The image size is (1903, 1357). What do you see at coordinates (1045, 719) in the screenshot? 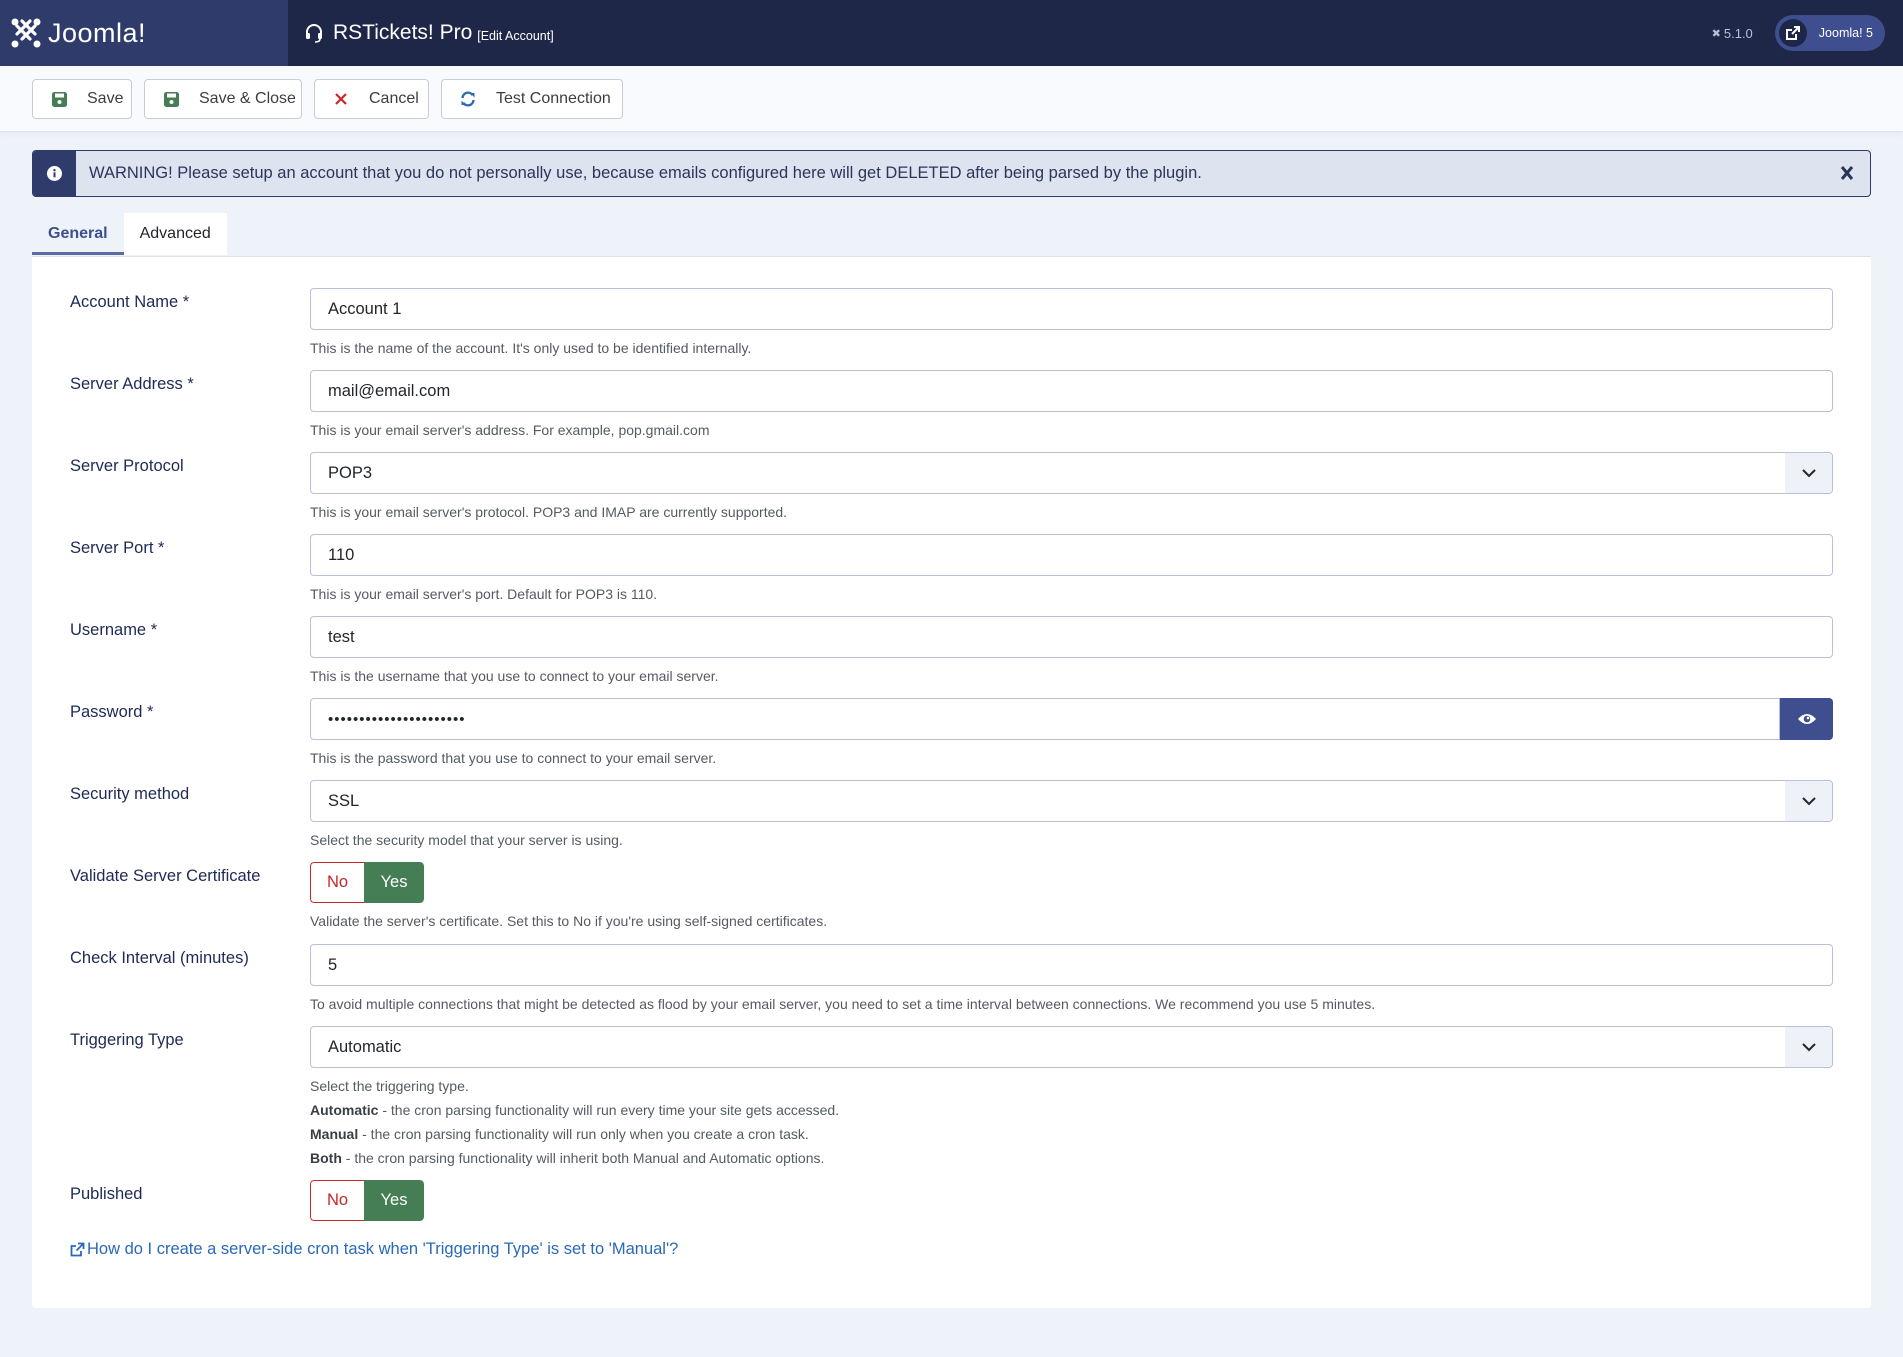
I see `password-input: ••••••••••••••••••••••` at bounding box center [1045, 719].